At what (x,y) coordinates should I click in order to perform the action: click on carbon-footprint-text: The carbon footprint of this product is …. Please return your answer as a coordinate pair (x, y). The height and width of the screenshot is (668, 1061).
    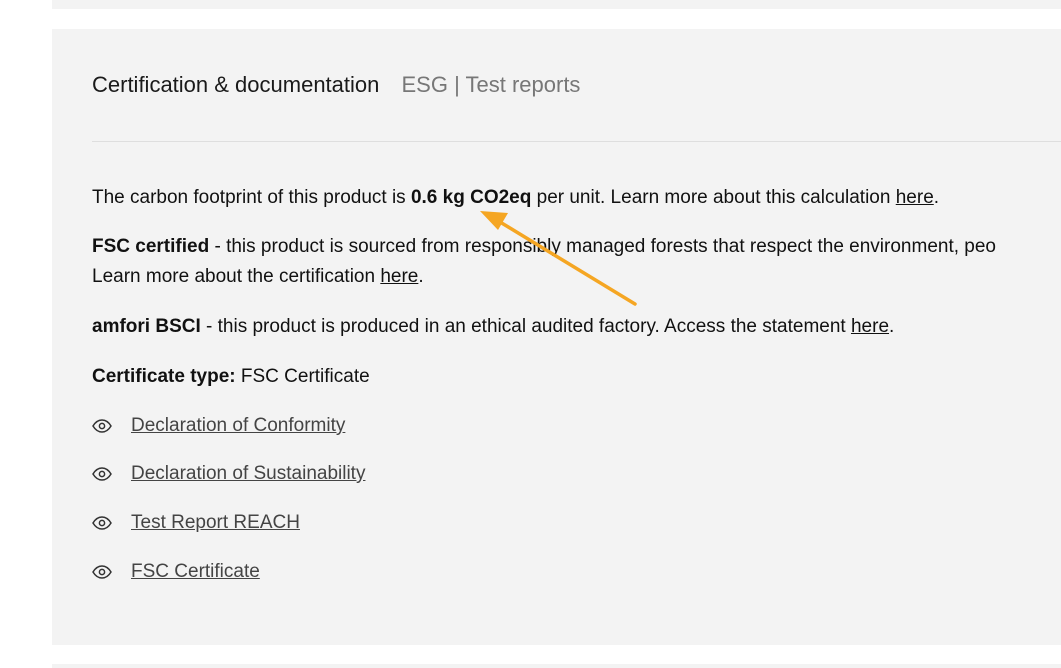
    Looking at the image, I should click on (576, 198).